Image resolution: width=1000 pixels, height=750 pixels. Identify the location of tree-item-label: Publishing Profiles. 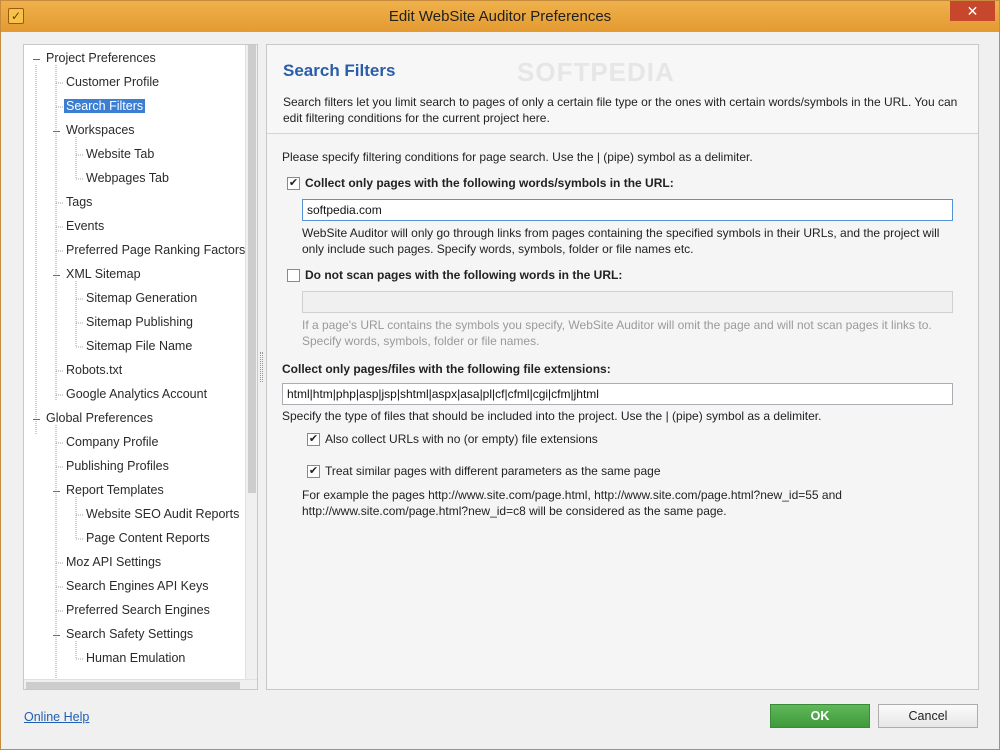
(117, 466).